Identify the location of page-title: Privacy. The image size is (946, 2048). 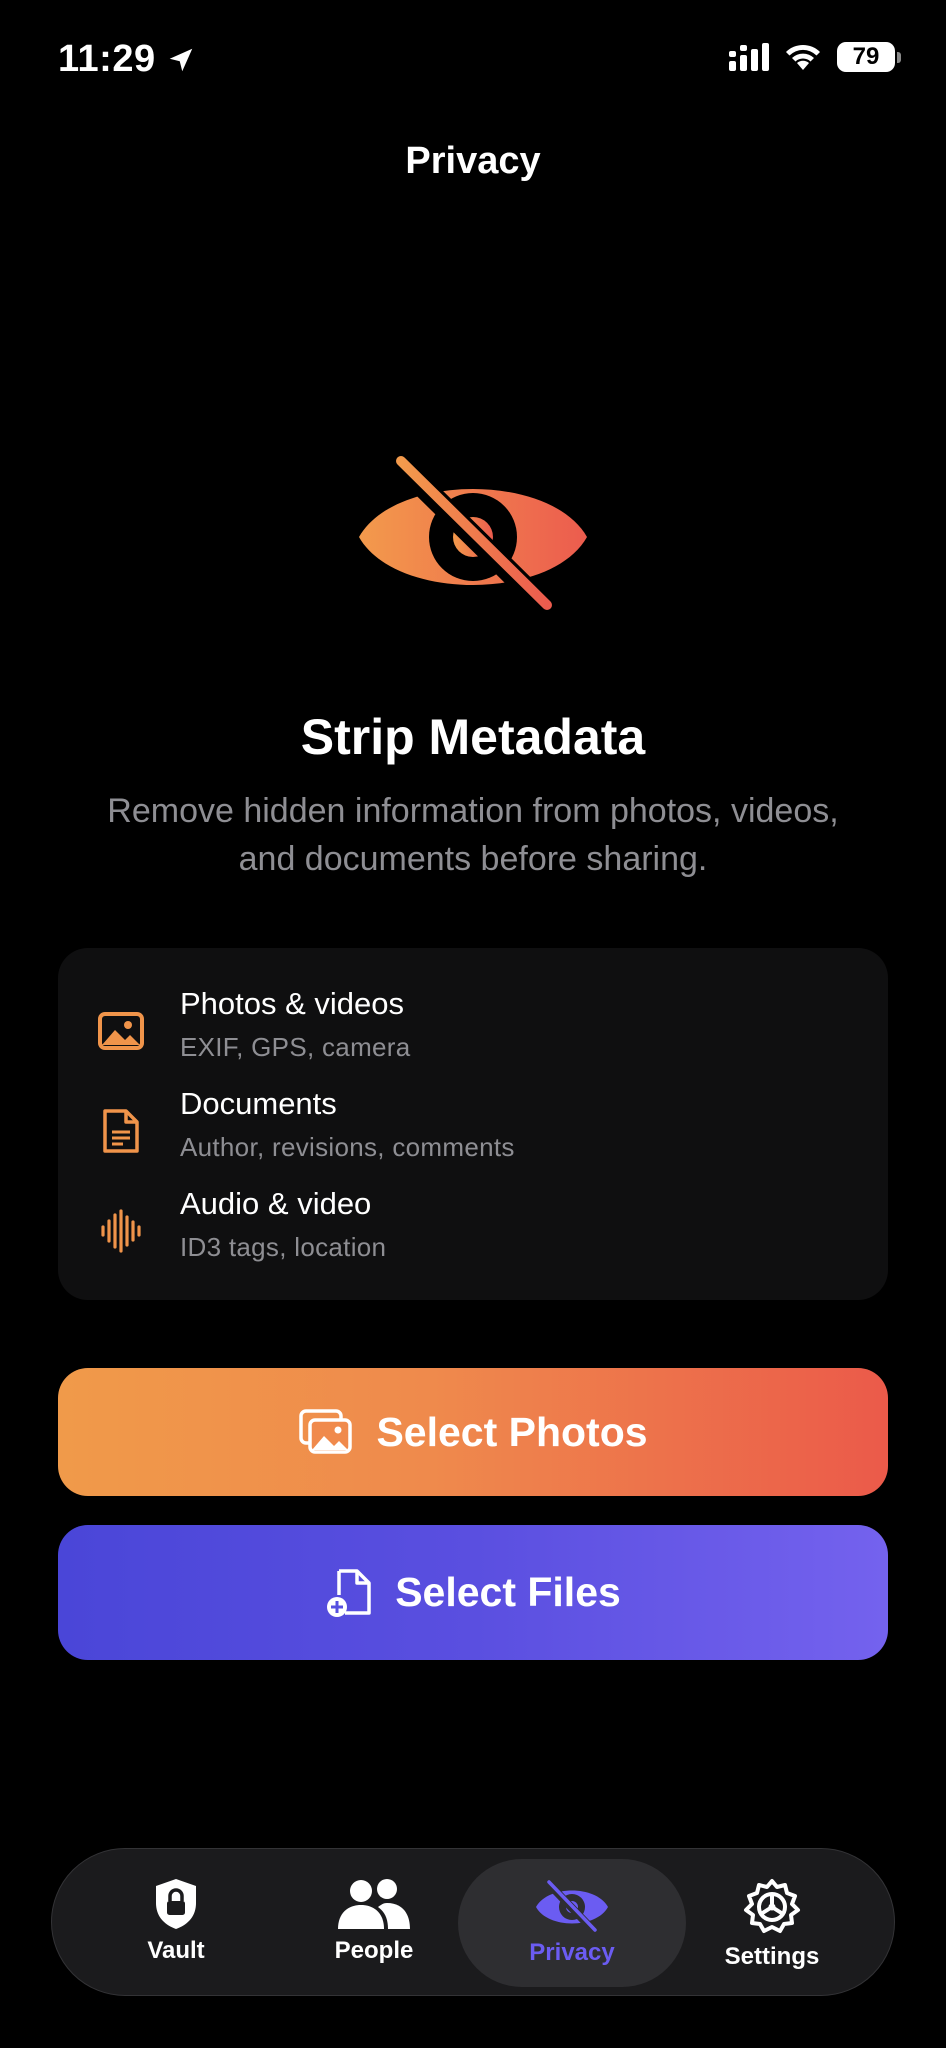
(473, 161).